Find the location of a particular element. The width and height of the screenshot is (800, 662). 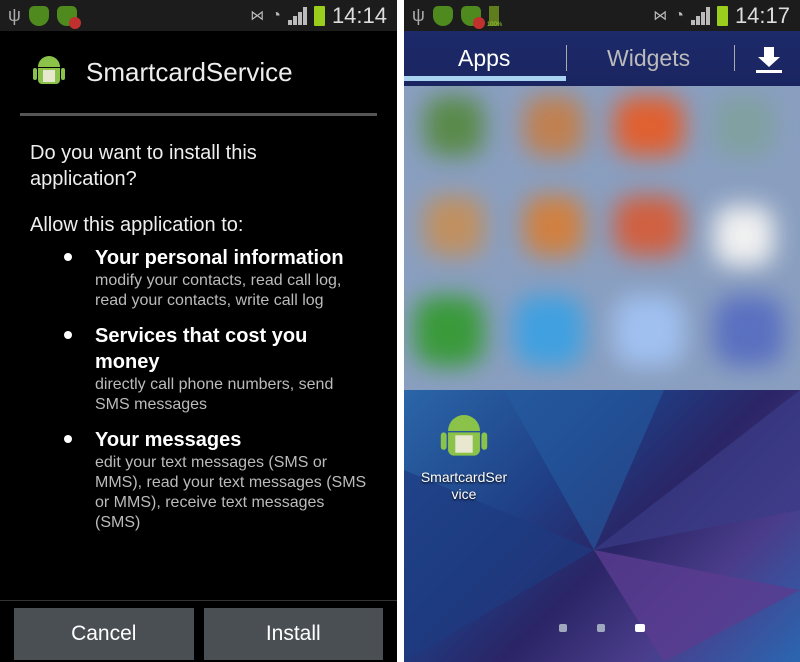

clock: 14:14 is located at coordinates (359, 15).